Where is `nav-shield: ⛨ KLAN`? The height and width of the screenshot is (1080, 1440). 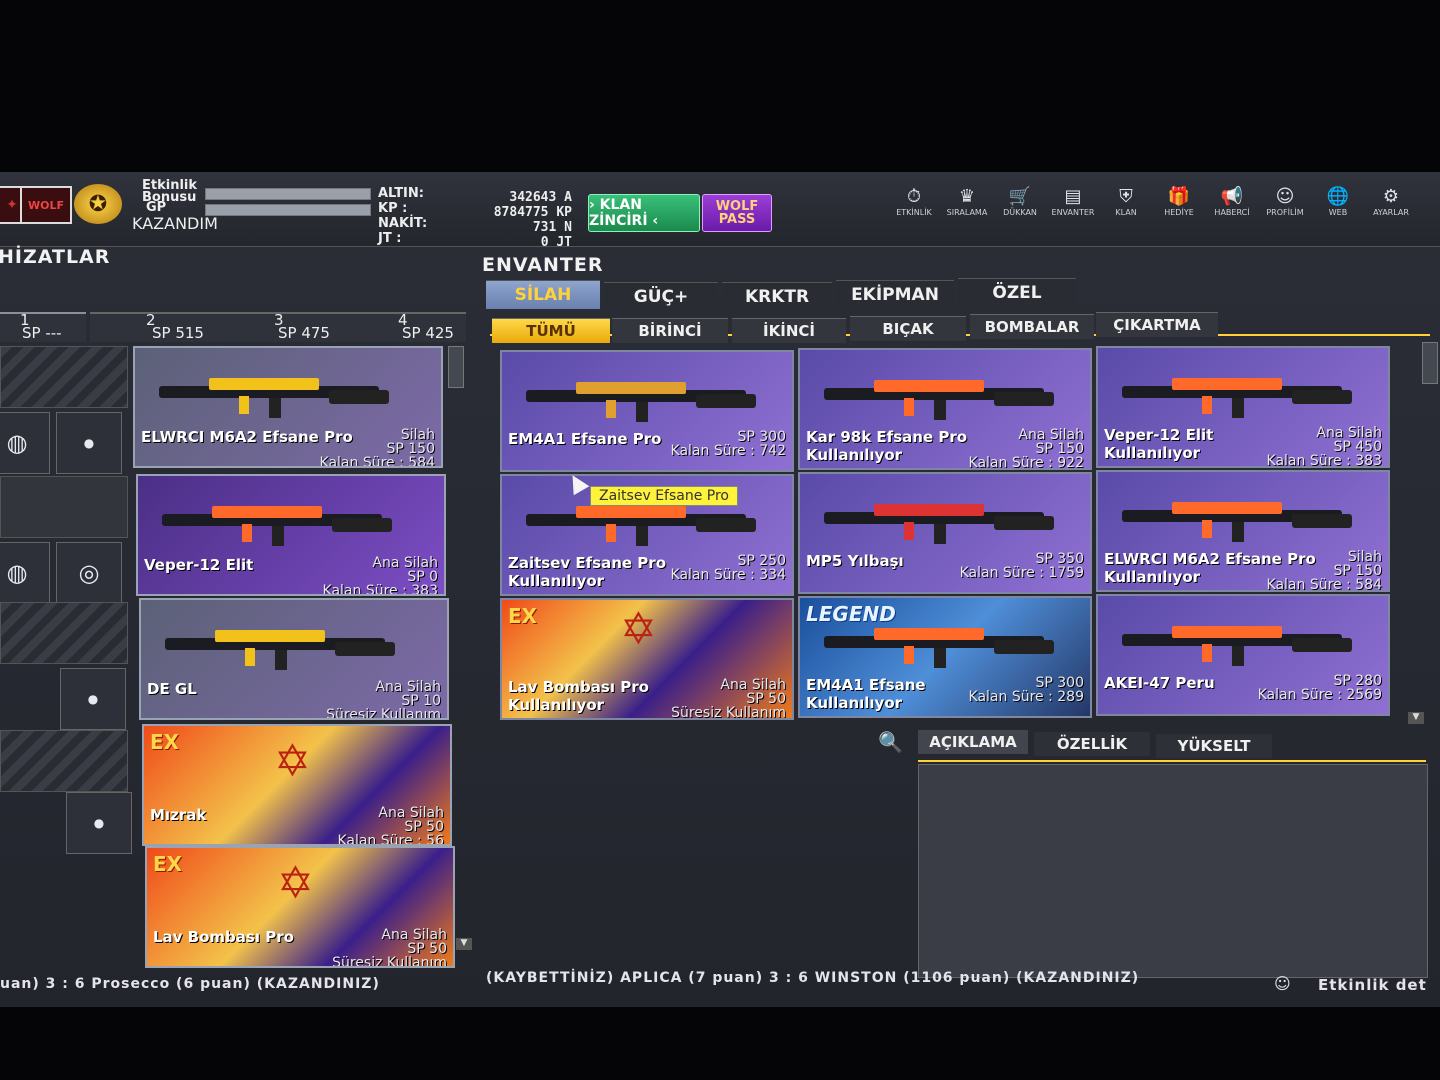
nav-shield: ⛨ KLAN is located at coordinates (1126, 201).